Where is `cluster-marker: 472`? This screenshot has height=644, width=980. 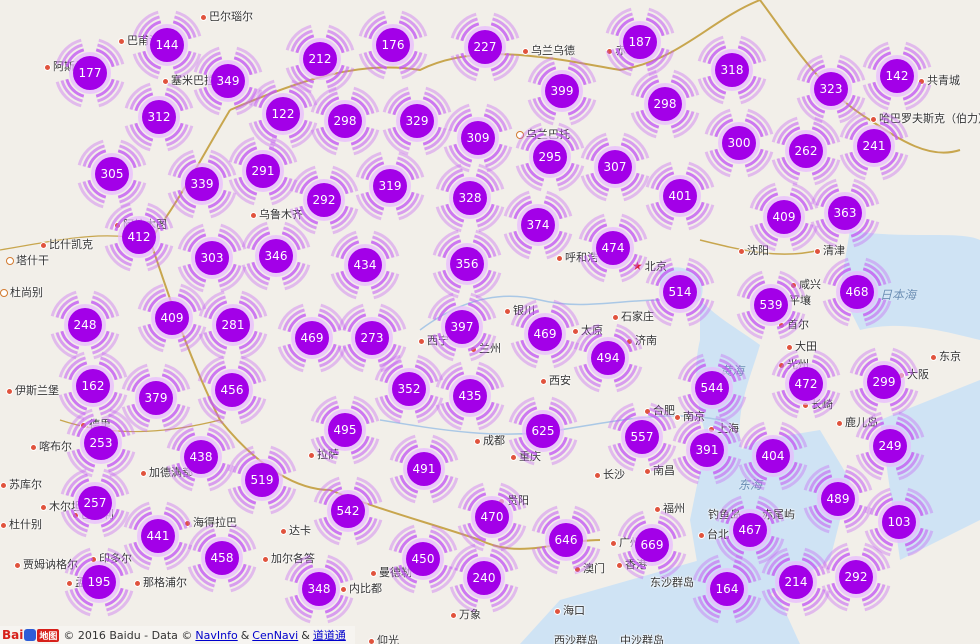
cluster-marker: 472 is located at coordinates (806, 384).